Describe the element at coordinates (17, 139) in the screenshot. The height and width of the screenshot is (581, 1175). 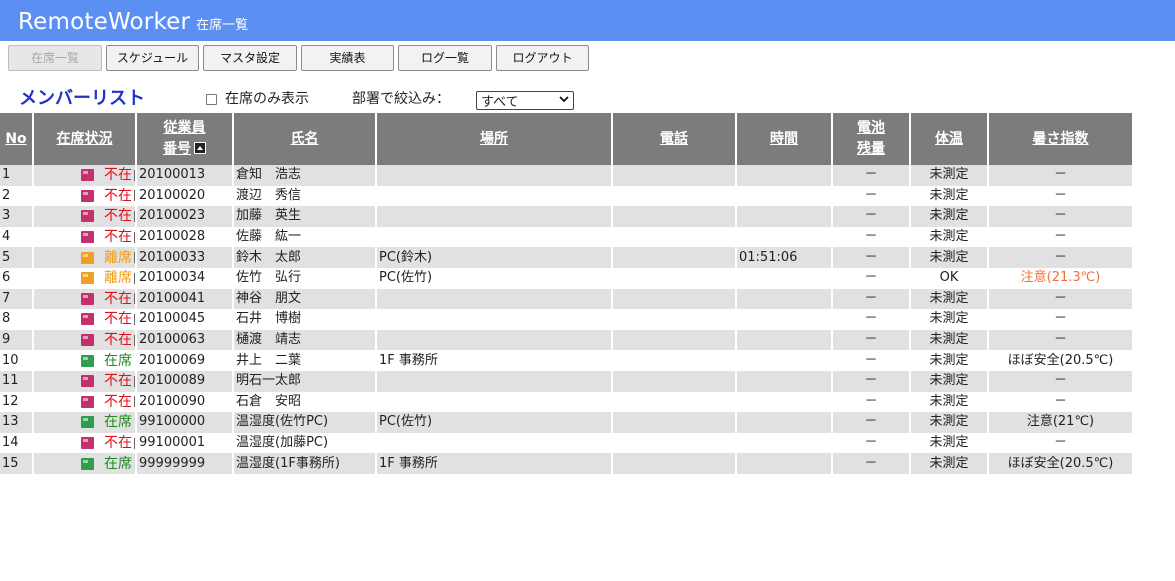
I see `col-header-no: No` at that location.